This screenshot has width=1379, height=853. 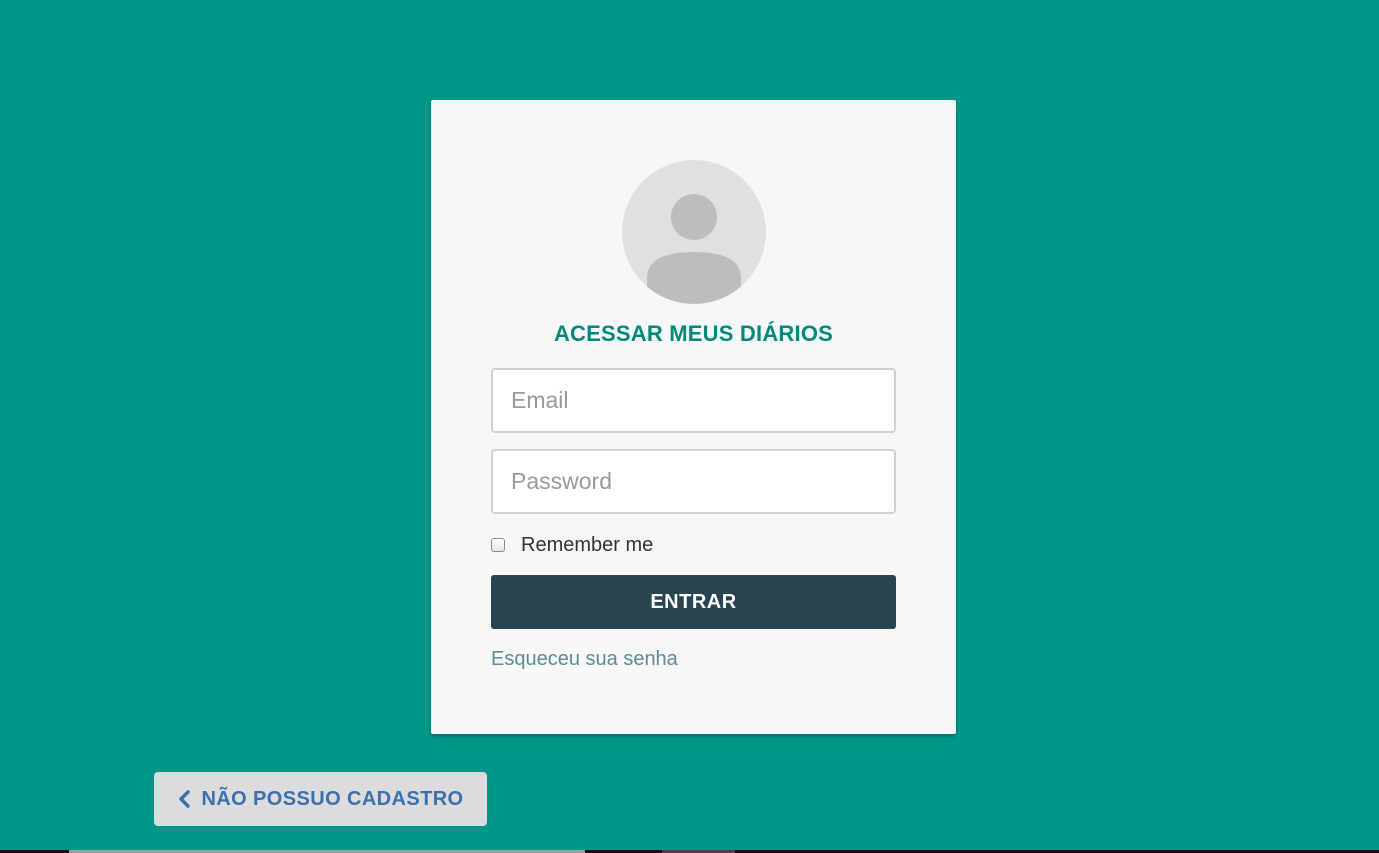 I want to click on no-account-button: NÃO POSSUO CADASTRO, so click(x=320, y=799).